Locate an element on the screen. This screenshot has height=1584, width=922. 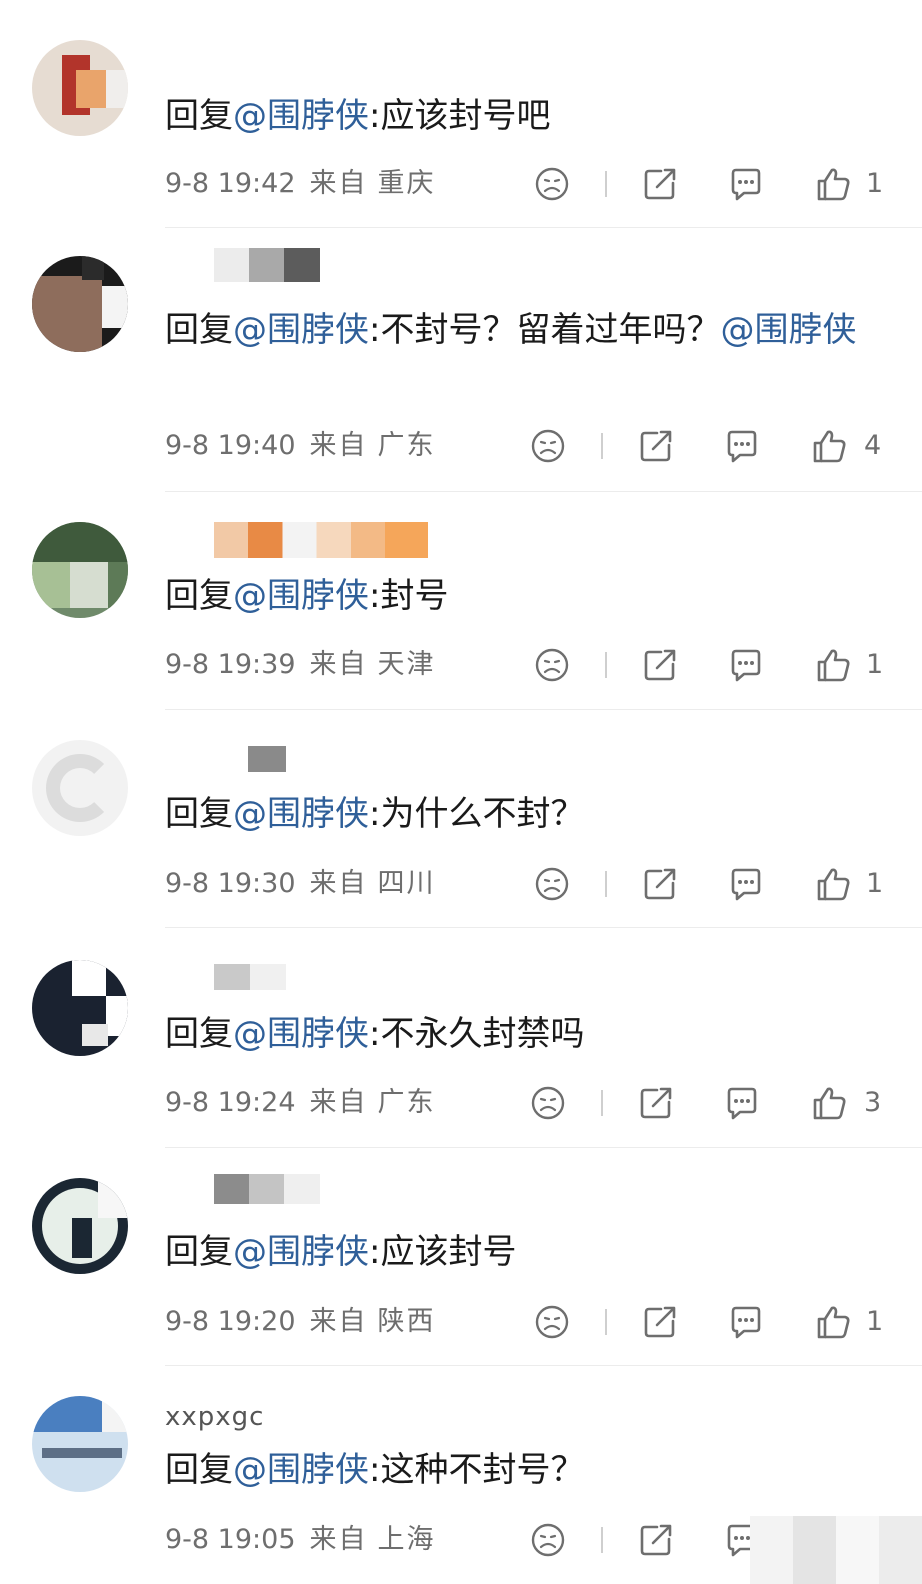
comment-meta: 9-8 19:24 来自 广东 is located at coordinates (300, 1103).